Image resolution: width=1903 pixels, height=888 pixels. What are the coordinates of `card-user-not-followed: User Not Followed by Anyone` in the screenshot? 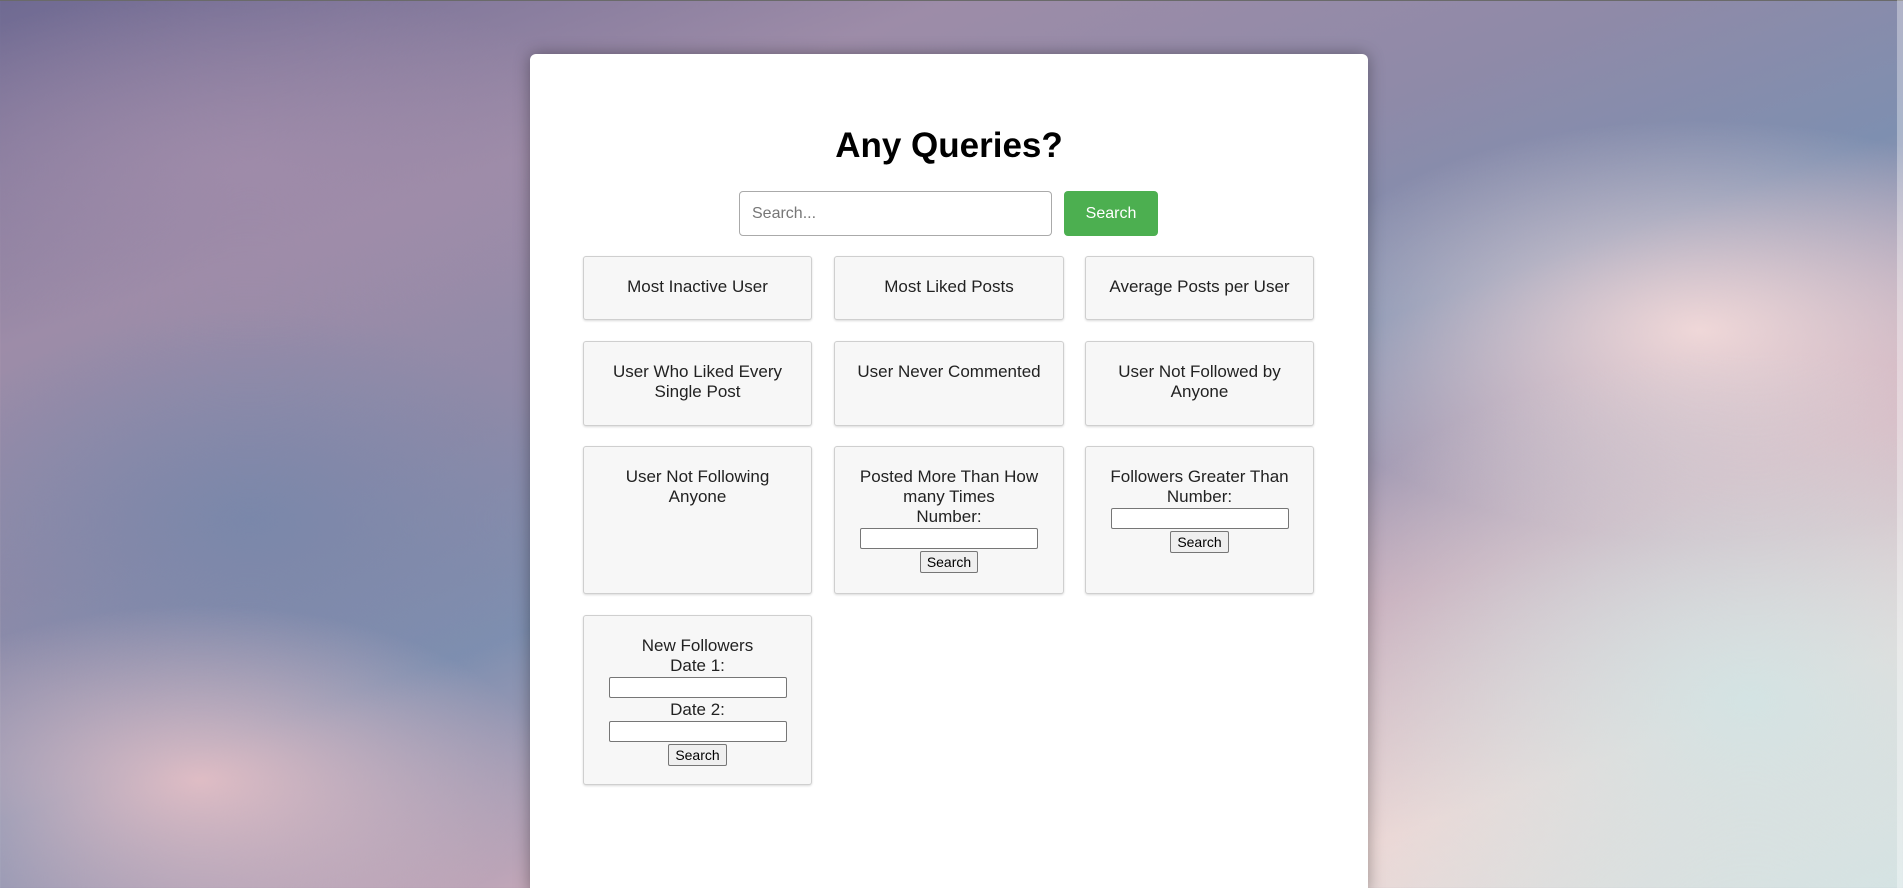 It's located at (1199, 383).